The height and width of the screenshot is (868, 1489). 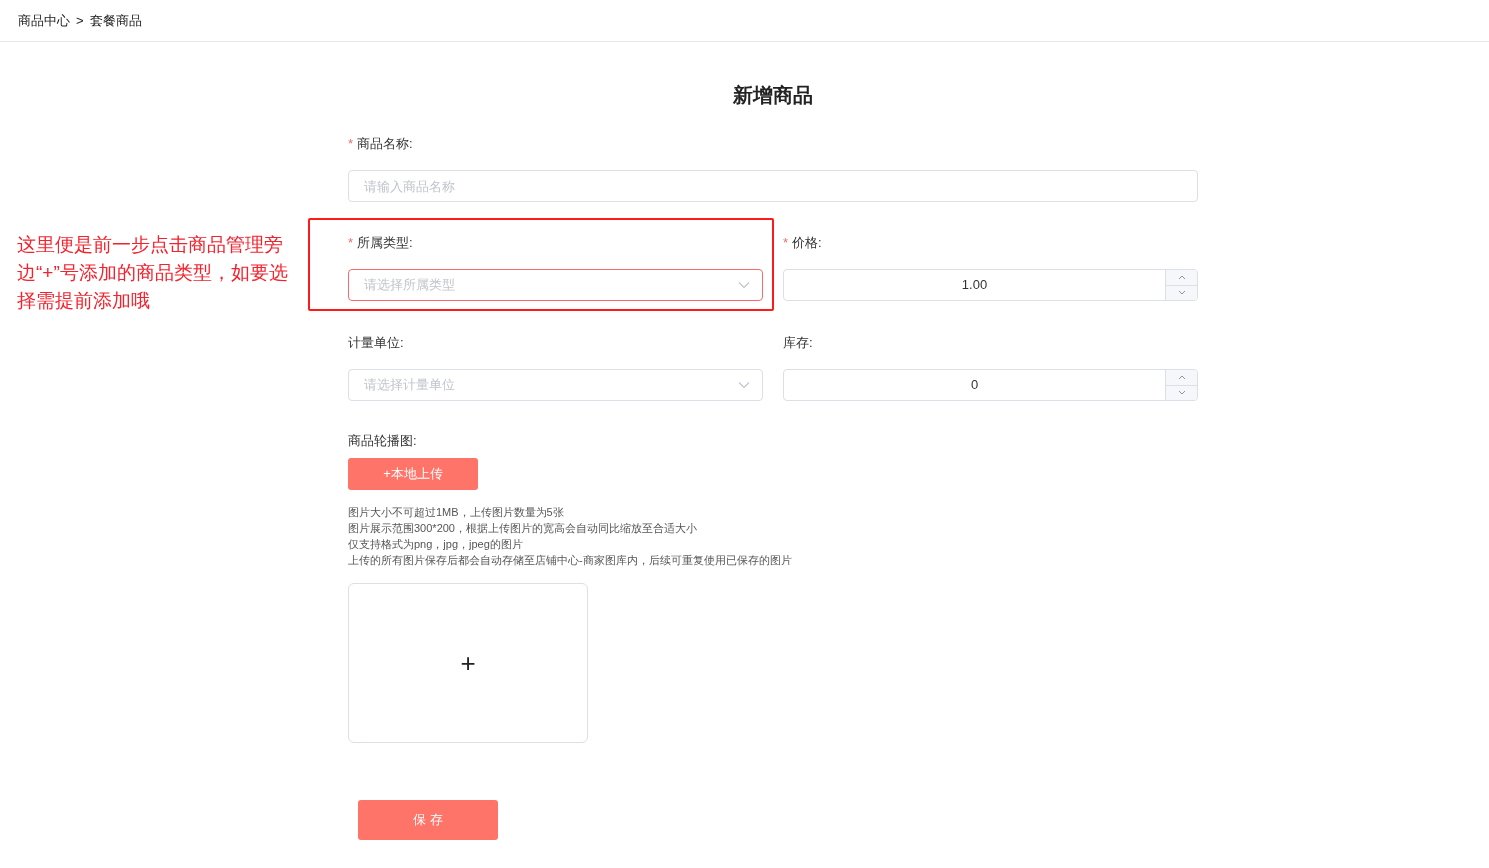 What do you see at coordinates (772, 95) in the screenshot?
I see `page-title: 新增商品` at bounding box center [772, 95].